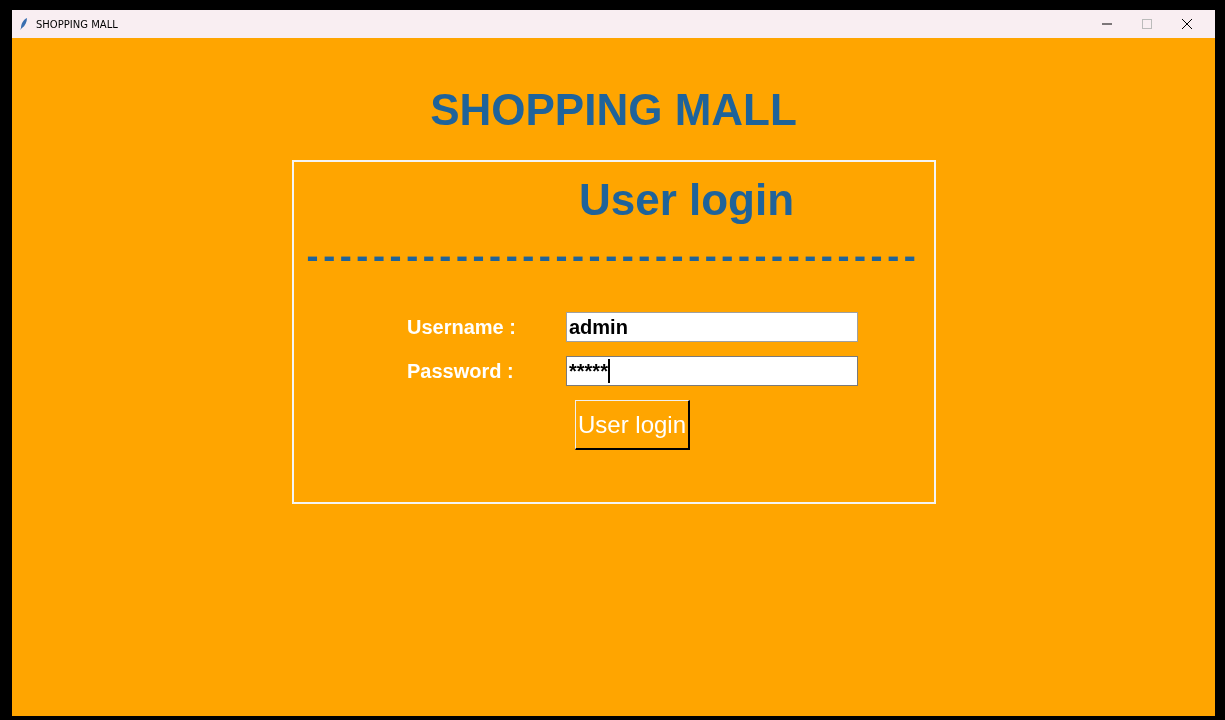 The image size is (1225, 720). I want to click on feather-icon, so click(24, 24).